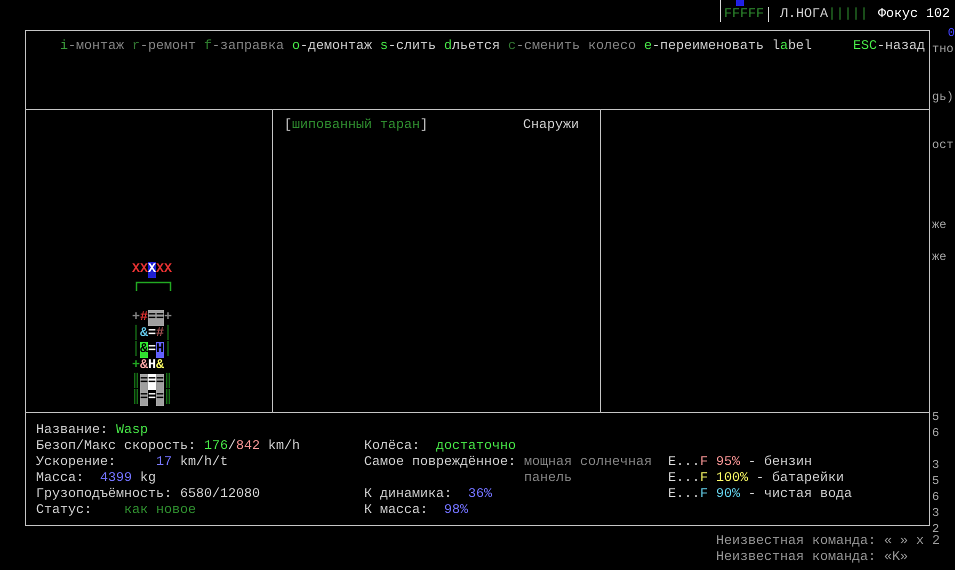 This screenshot has height=570, width=955. I want to click on limb-label: Л.НОГА, so click(804, 15).